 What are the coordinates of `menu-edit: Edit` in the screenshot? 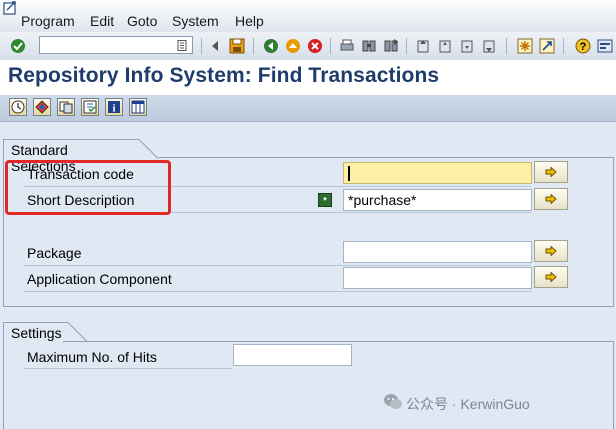 It's located at (102, 21).